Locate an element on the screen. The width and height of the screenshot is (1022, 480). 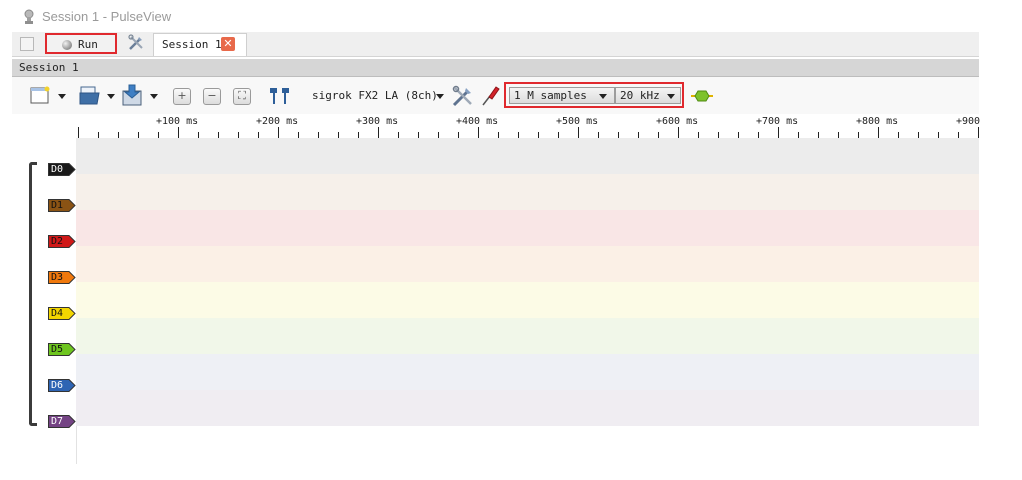
sample-count-select: 1 M samples is located at coordinates (562, 95).